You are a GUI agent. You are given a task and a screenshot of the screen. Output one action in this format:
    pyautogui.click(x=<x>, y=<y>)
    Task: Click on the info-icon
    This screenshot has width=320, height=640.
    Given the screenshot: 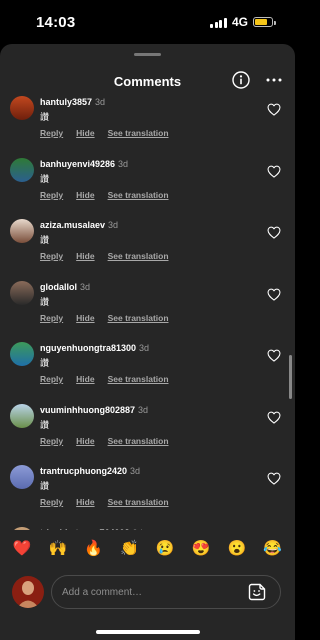 What is the action you would take?
    pyautogui.click(x=241, y=80)
    